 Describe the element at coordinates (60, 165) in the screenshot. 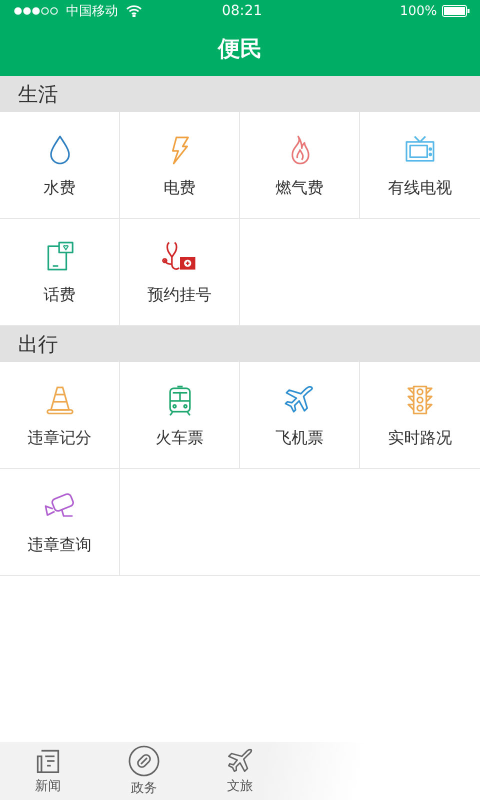

I see `service-tile: 水费` at that location.